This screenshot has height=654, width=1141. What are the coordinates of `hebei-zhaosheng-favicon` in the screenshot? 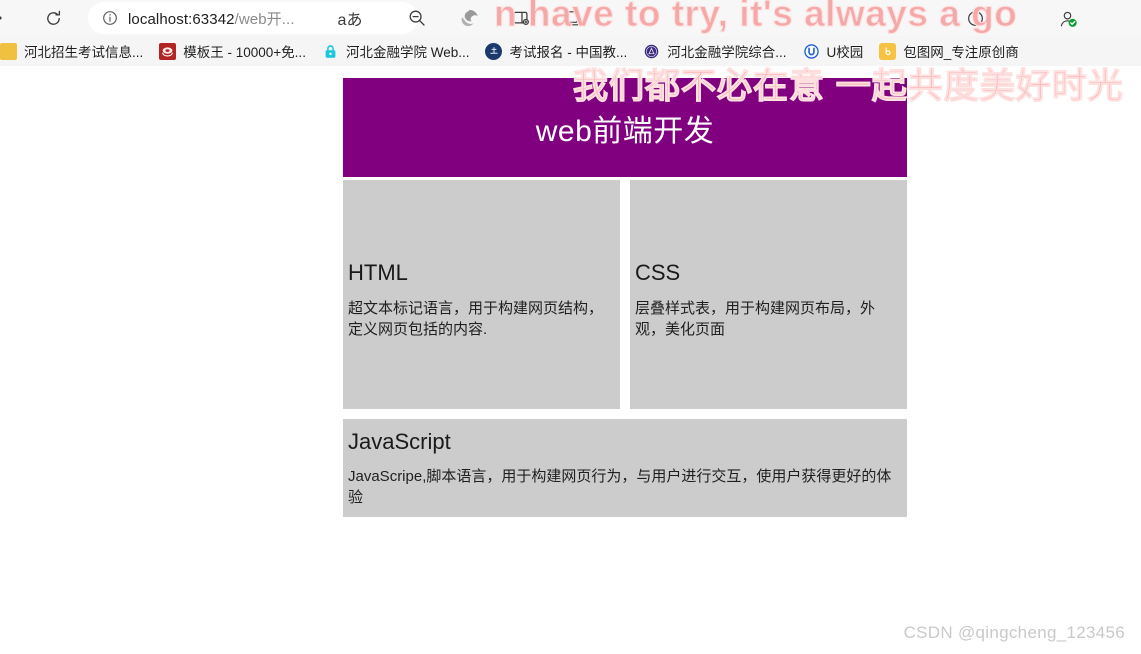 It's located at (8, 51).